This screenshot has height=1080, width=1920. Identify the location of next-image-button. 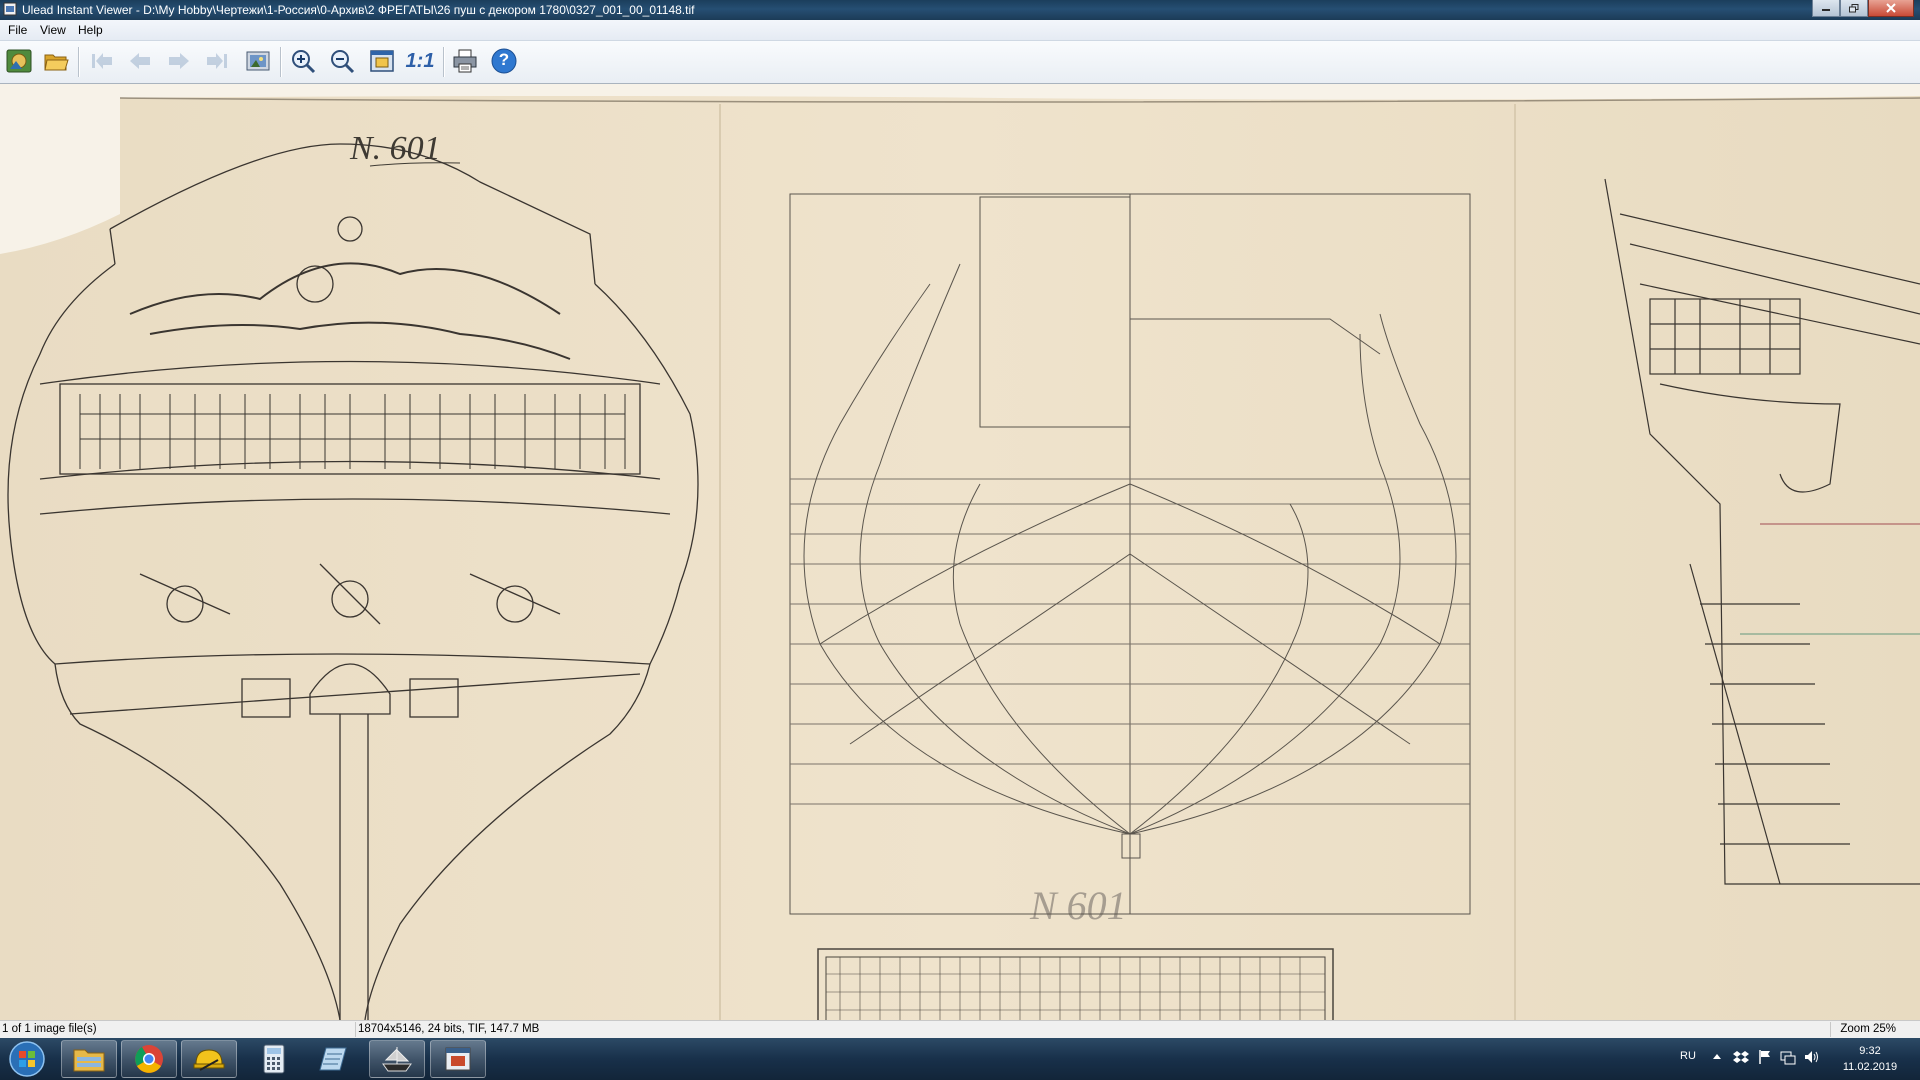
(179, 61).